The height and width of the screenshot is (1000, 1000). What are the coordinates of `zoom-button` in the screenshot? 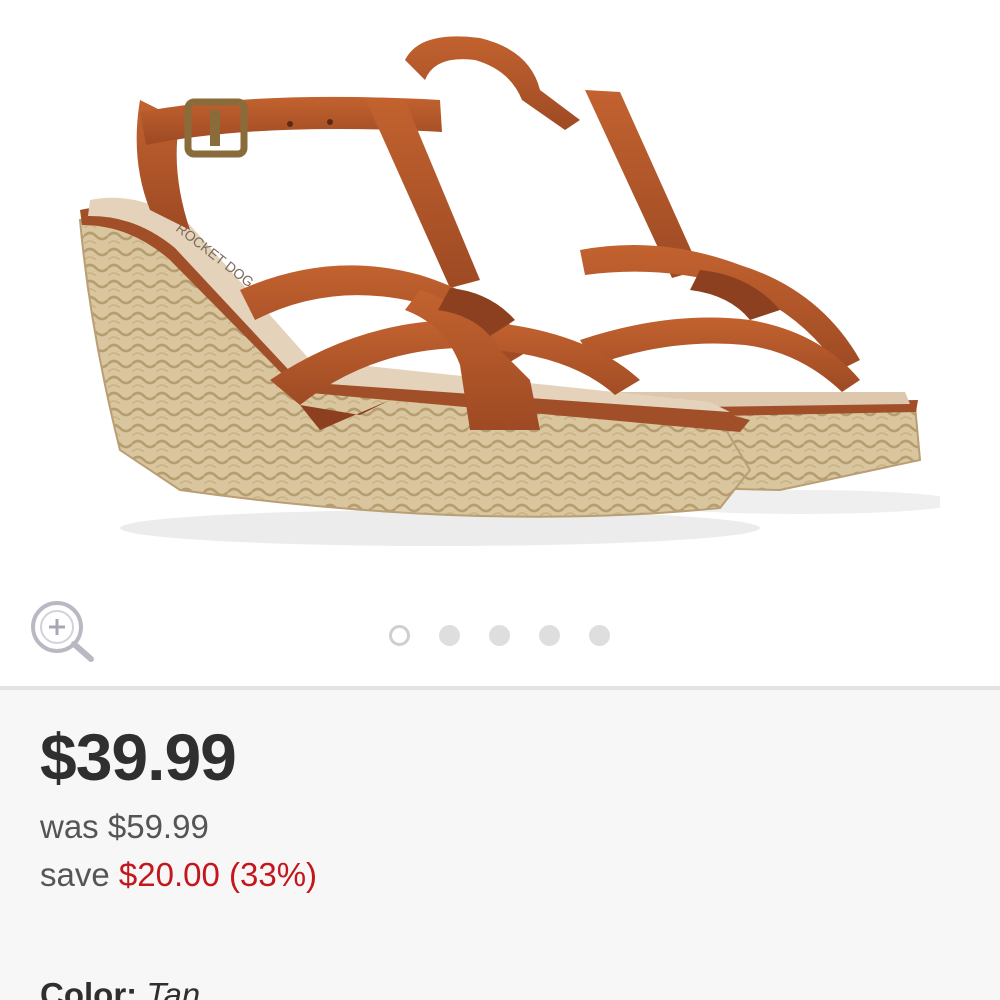 It's located at (63, 631).